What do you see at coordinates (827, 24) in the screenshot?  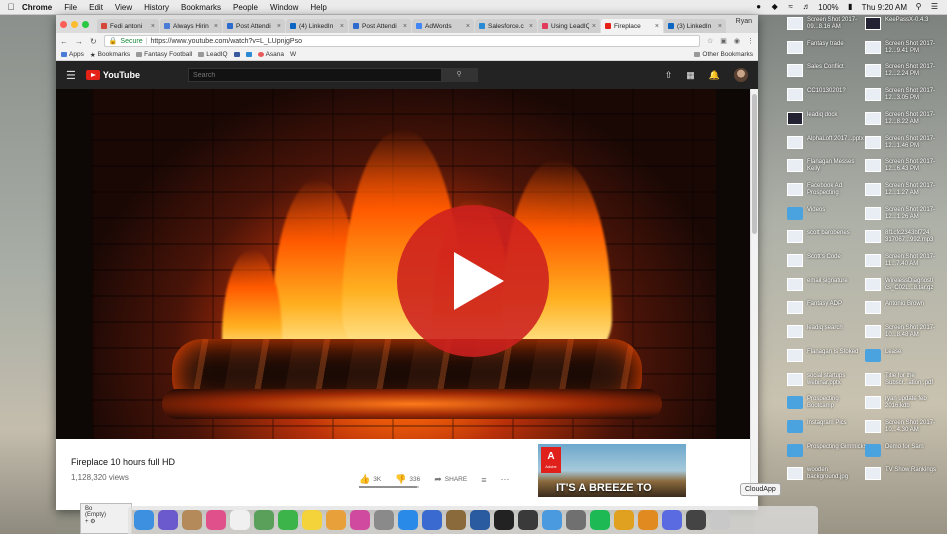 I see `desktop-file: Screen Shot 2017-09...8.16 AM` at bounding box center [827, 24].